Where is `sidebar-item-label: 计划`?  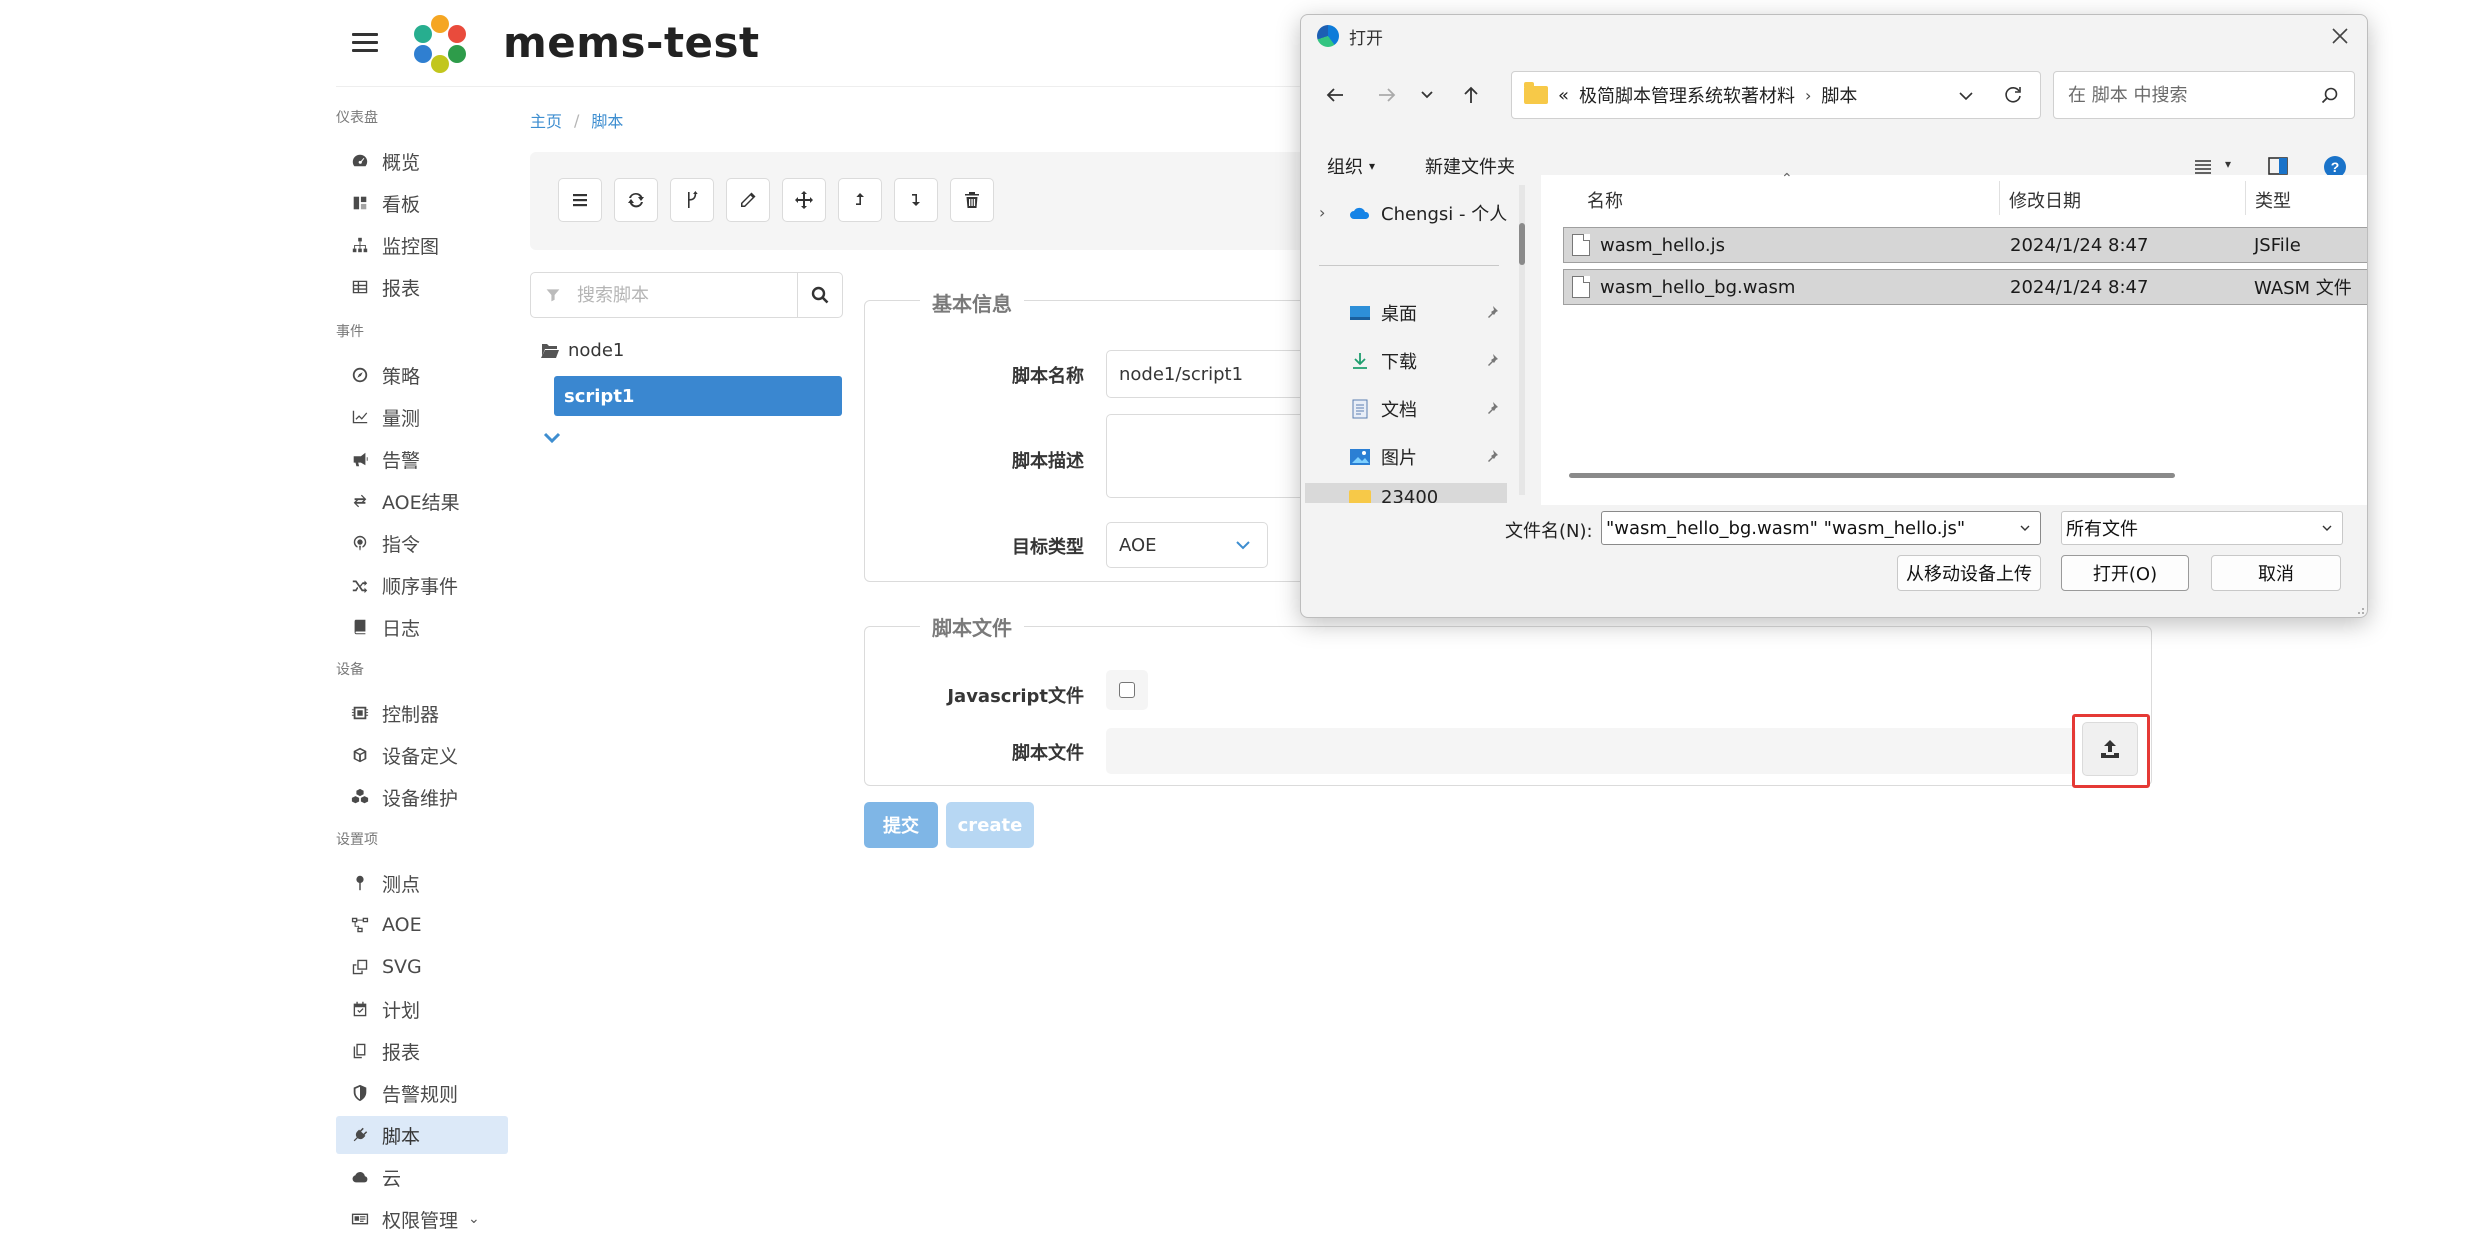
sidebar-item-label: 计划 is located at coordinates (401, 1010).